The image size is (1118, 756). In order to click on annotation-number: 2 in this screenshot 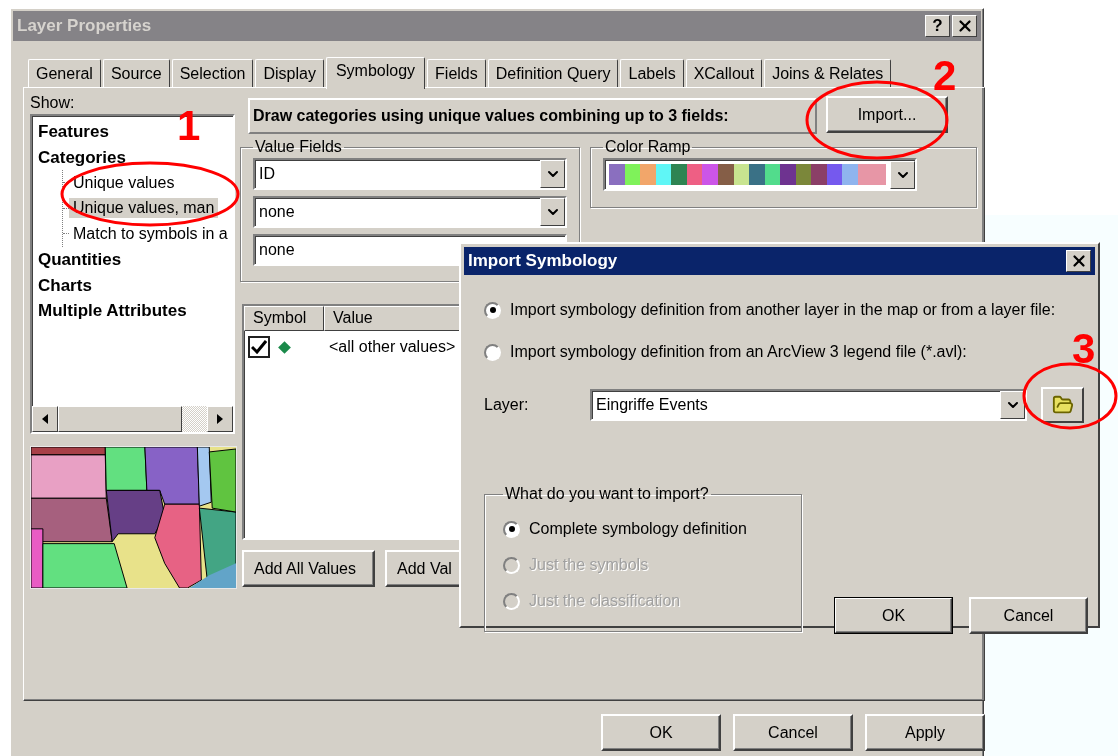, I will do `click(945, 76)`.